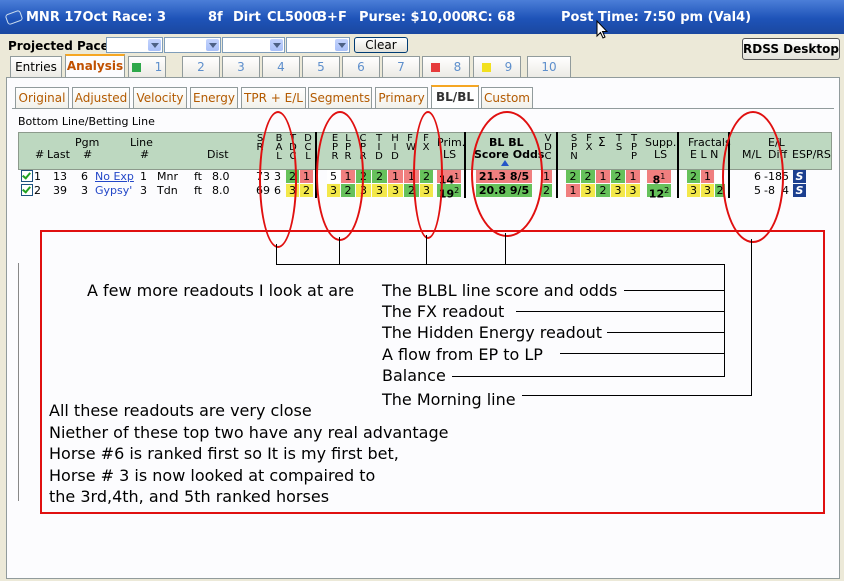 The image size is (844, 581). Describe the element at coordinates (221, 176) in the screenshot. I see `row-dist: 8.0` at that location.